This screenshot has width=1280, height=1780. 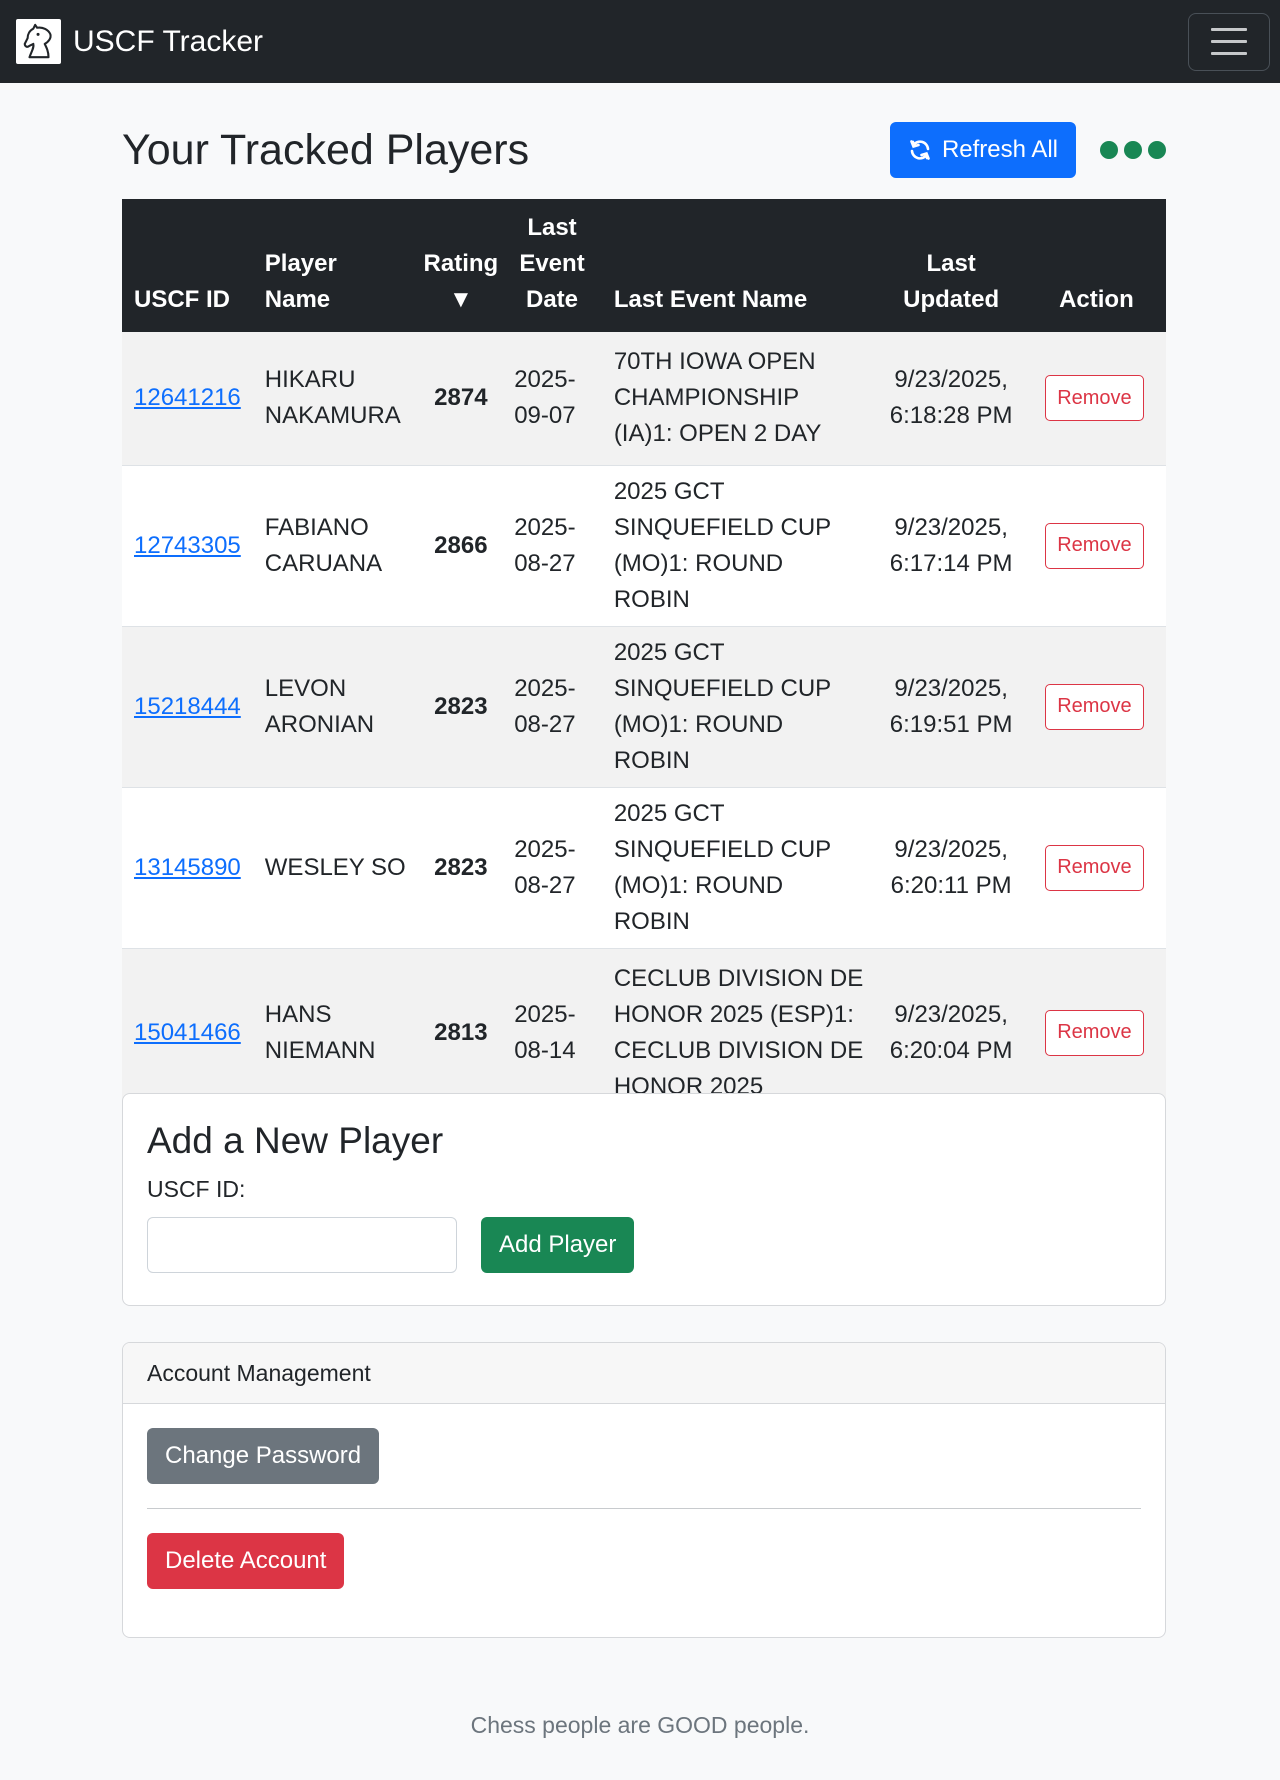 What do you see at coordinates (38, 41) in the screenshot?
I see `chess-knight-icon` at bounding box center [38, 41].